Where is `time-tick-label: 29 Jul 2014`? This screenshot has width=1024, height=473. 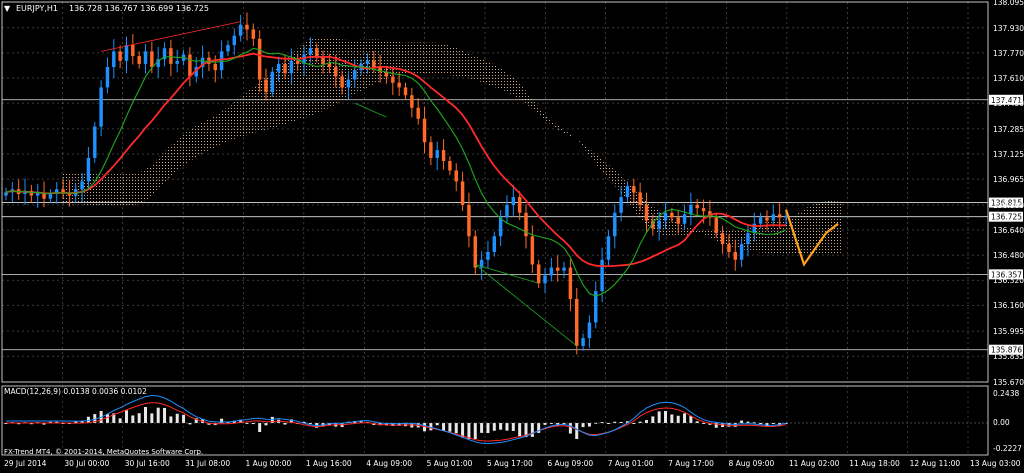
time-tick-label: 29 Jul 2014 is located at coordinates (25, 463).